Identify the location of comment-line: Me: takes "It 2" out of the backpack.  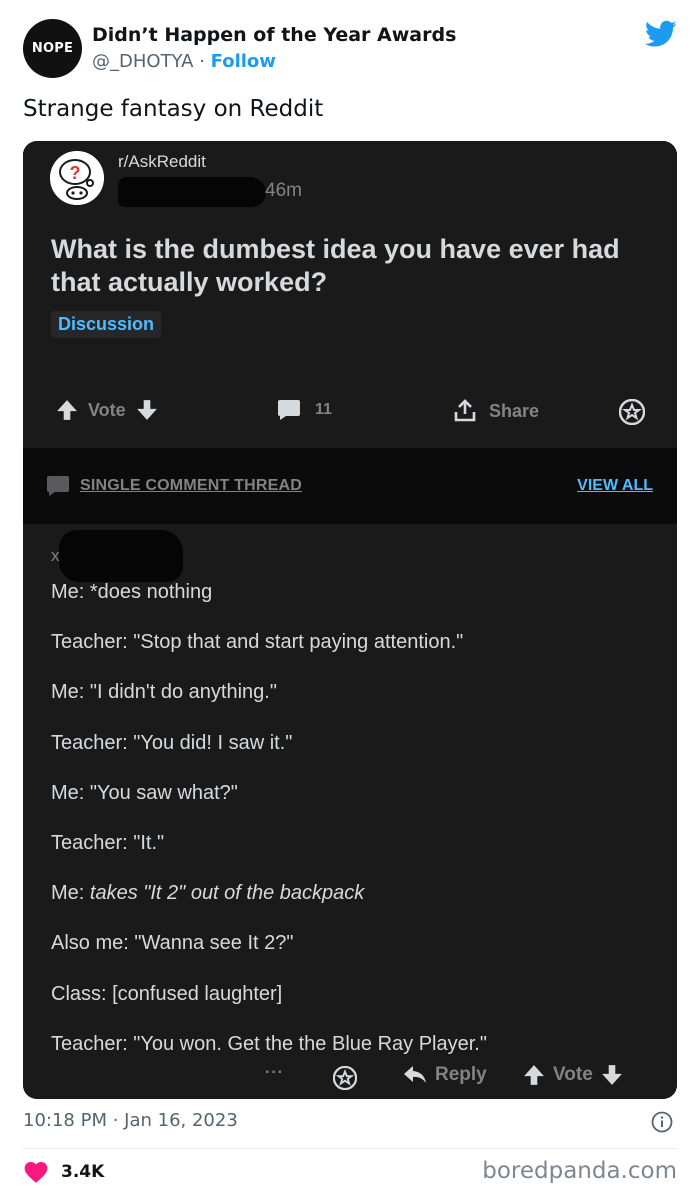
(208, 893).